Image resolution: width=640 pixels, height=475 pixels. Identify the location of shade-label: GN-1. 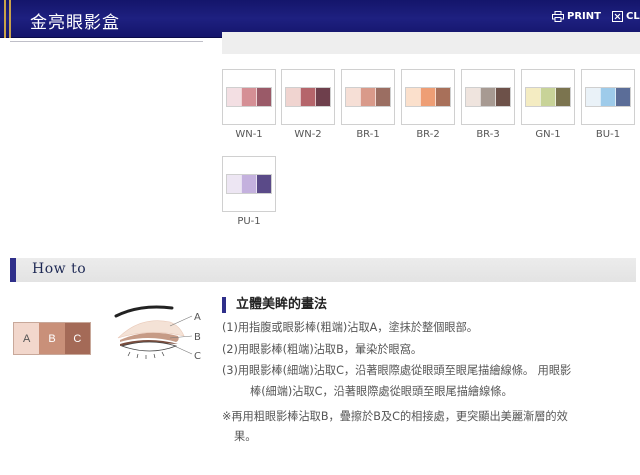
(548, 134).